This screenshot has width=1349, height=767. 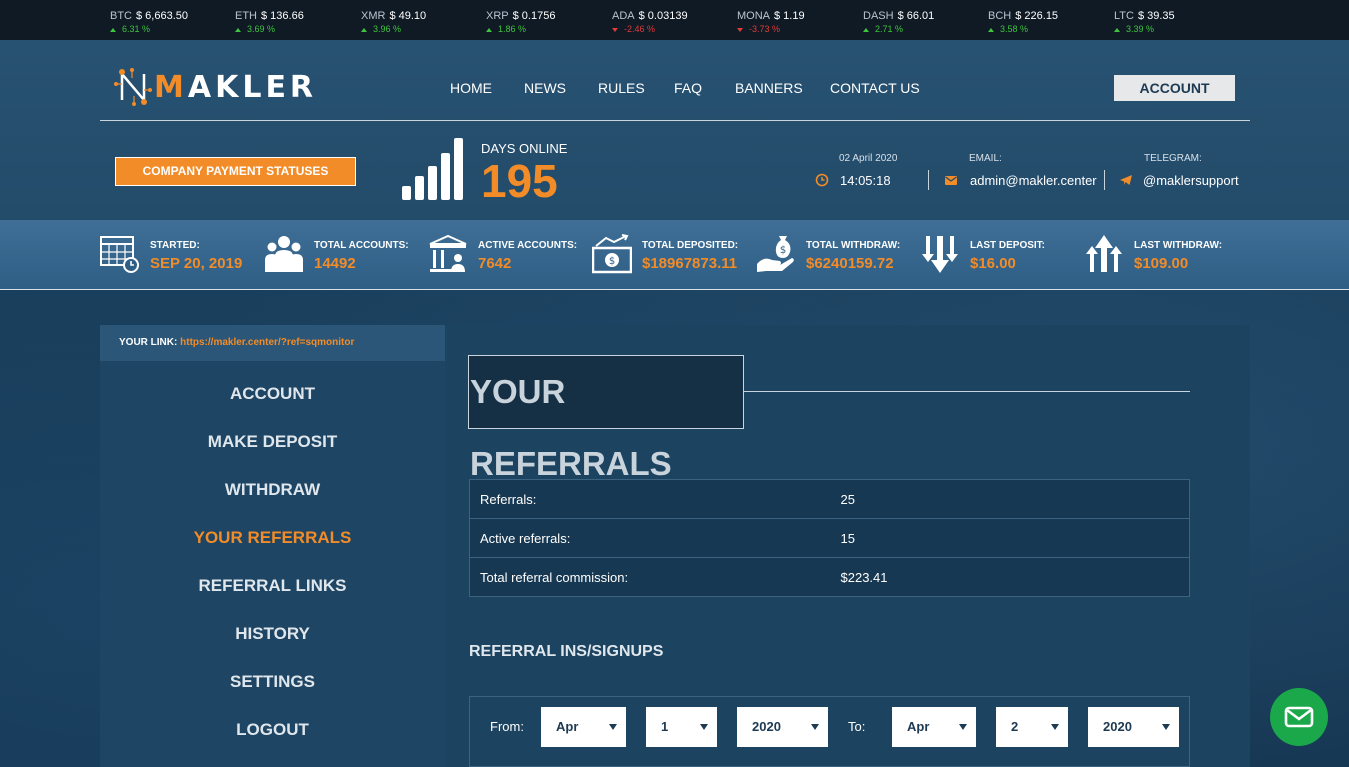 What do you see at coordinates (438, 169) in the screenshot?
I see `signal-bars-icon` at bounding box center [438, 169].